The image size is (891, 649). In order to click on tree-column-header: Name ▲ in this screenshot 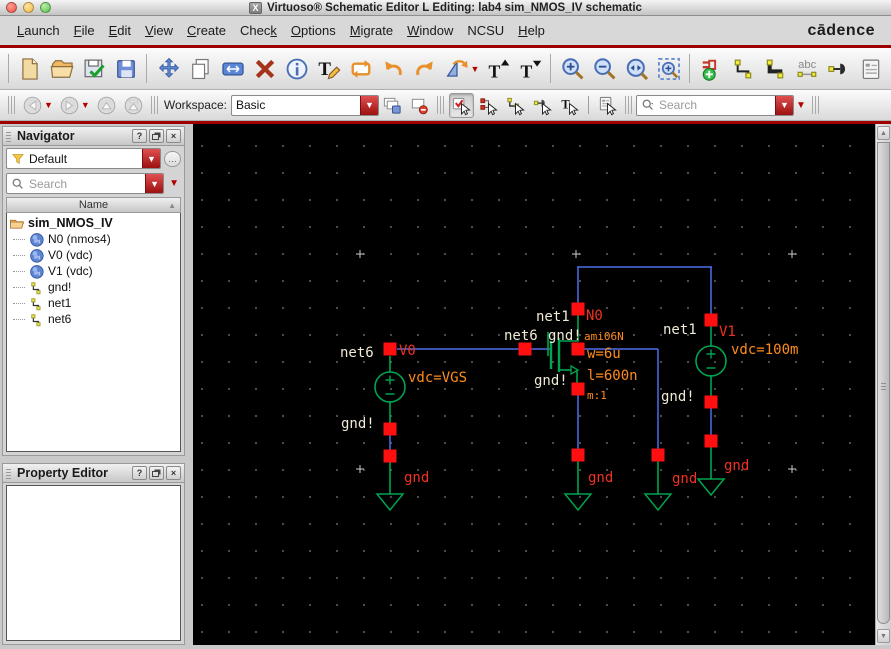, I will do `click(93, 205)`.